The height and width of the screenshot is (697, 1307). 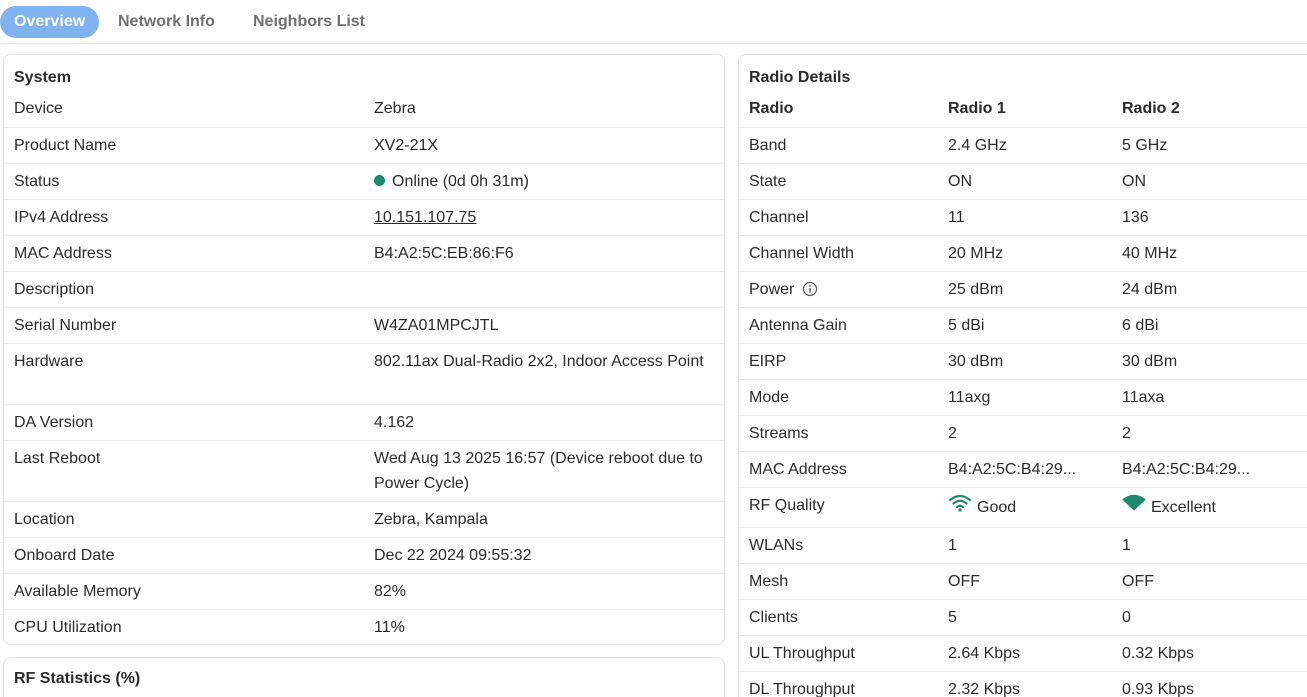 I want to click on row-label: Channel, so click(x=779, y=217).